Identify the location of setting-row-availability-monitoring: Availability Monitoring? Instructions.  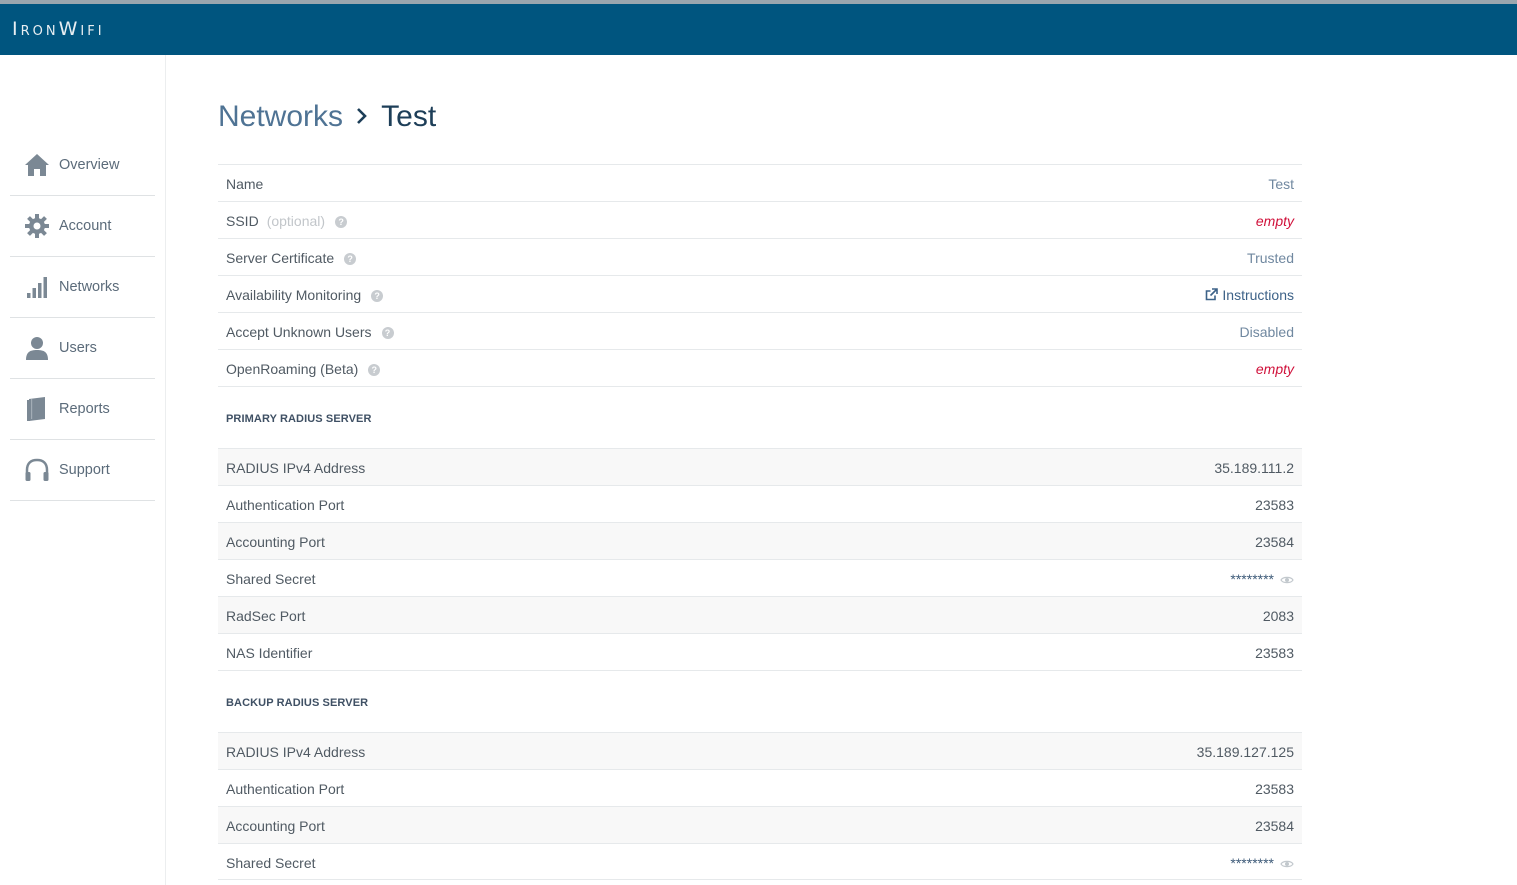
(760, 293).